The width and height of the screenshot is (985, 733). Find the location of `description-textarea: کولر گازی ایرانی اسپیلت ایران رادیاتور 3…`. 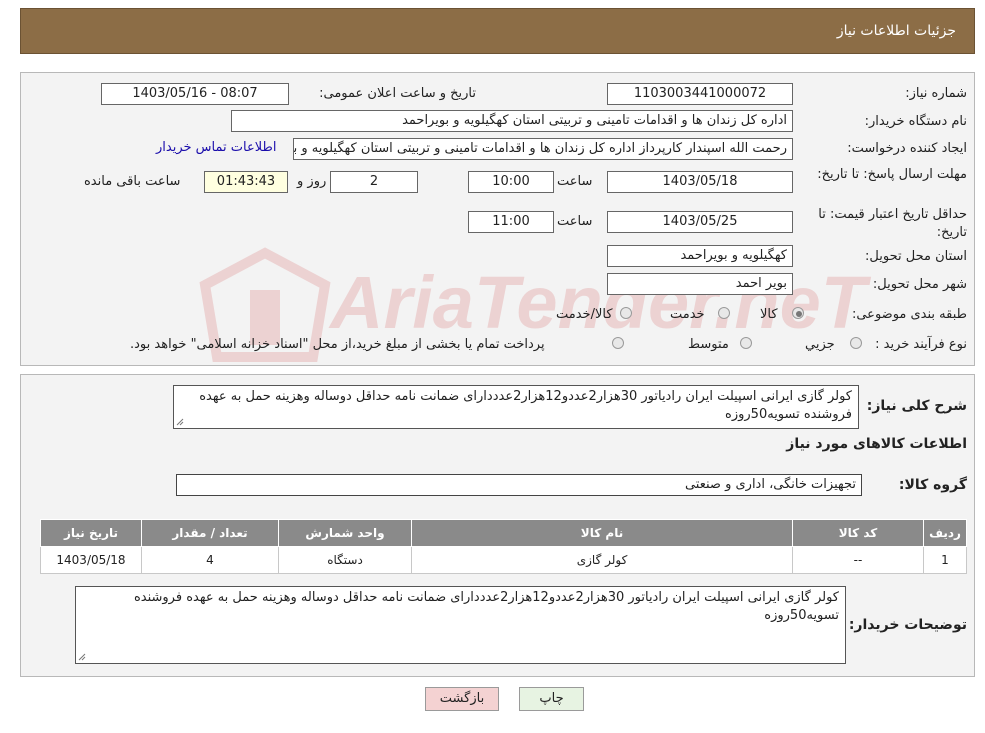

description-textarea: کولر گازی ایرانی اسپیلت ایران رادیاتور 3… is located at coordinates (516, 407).